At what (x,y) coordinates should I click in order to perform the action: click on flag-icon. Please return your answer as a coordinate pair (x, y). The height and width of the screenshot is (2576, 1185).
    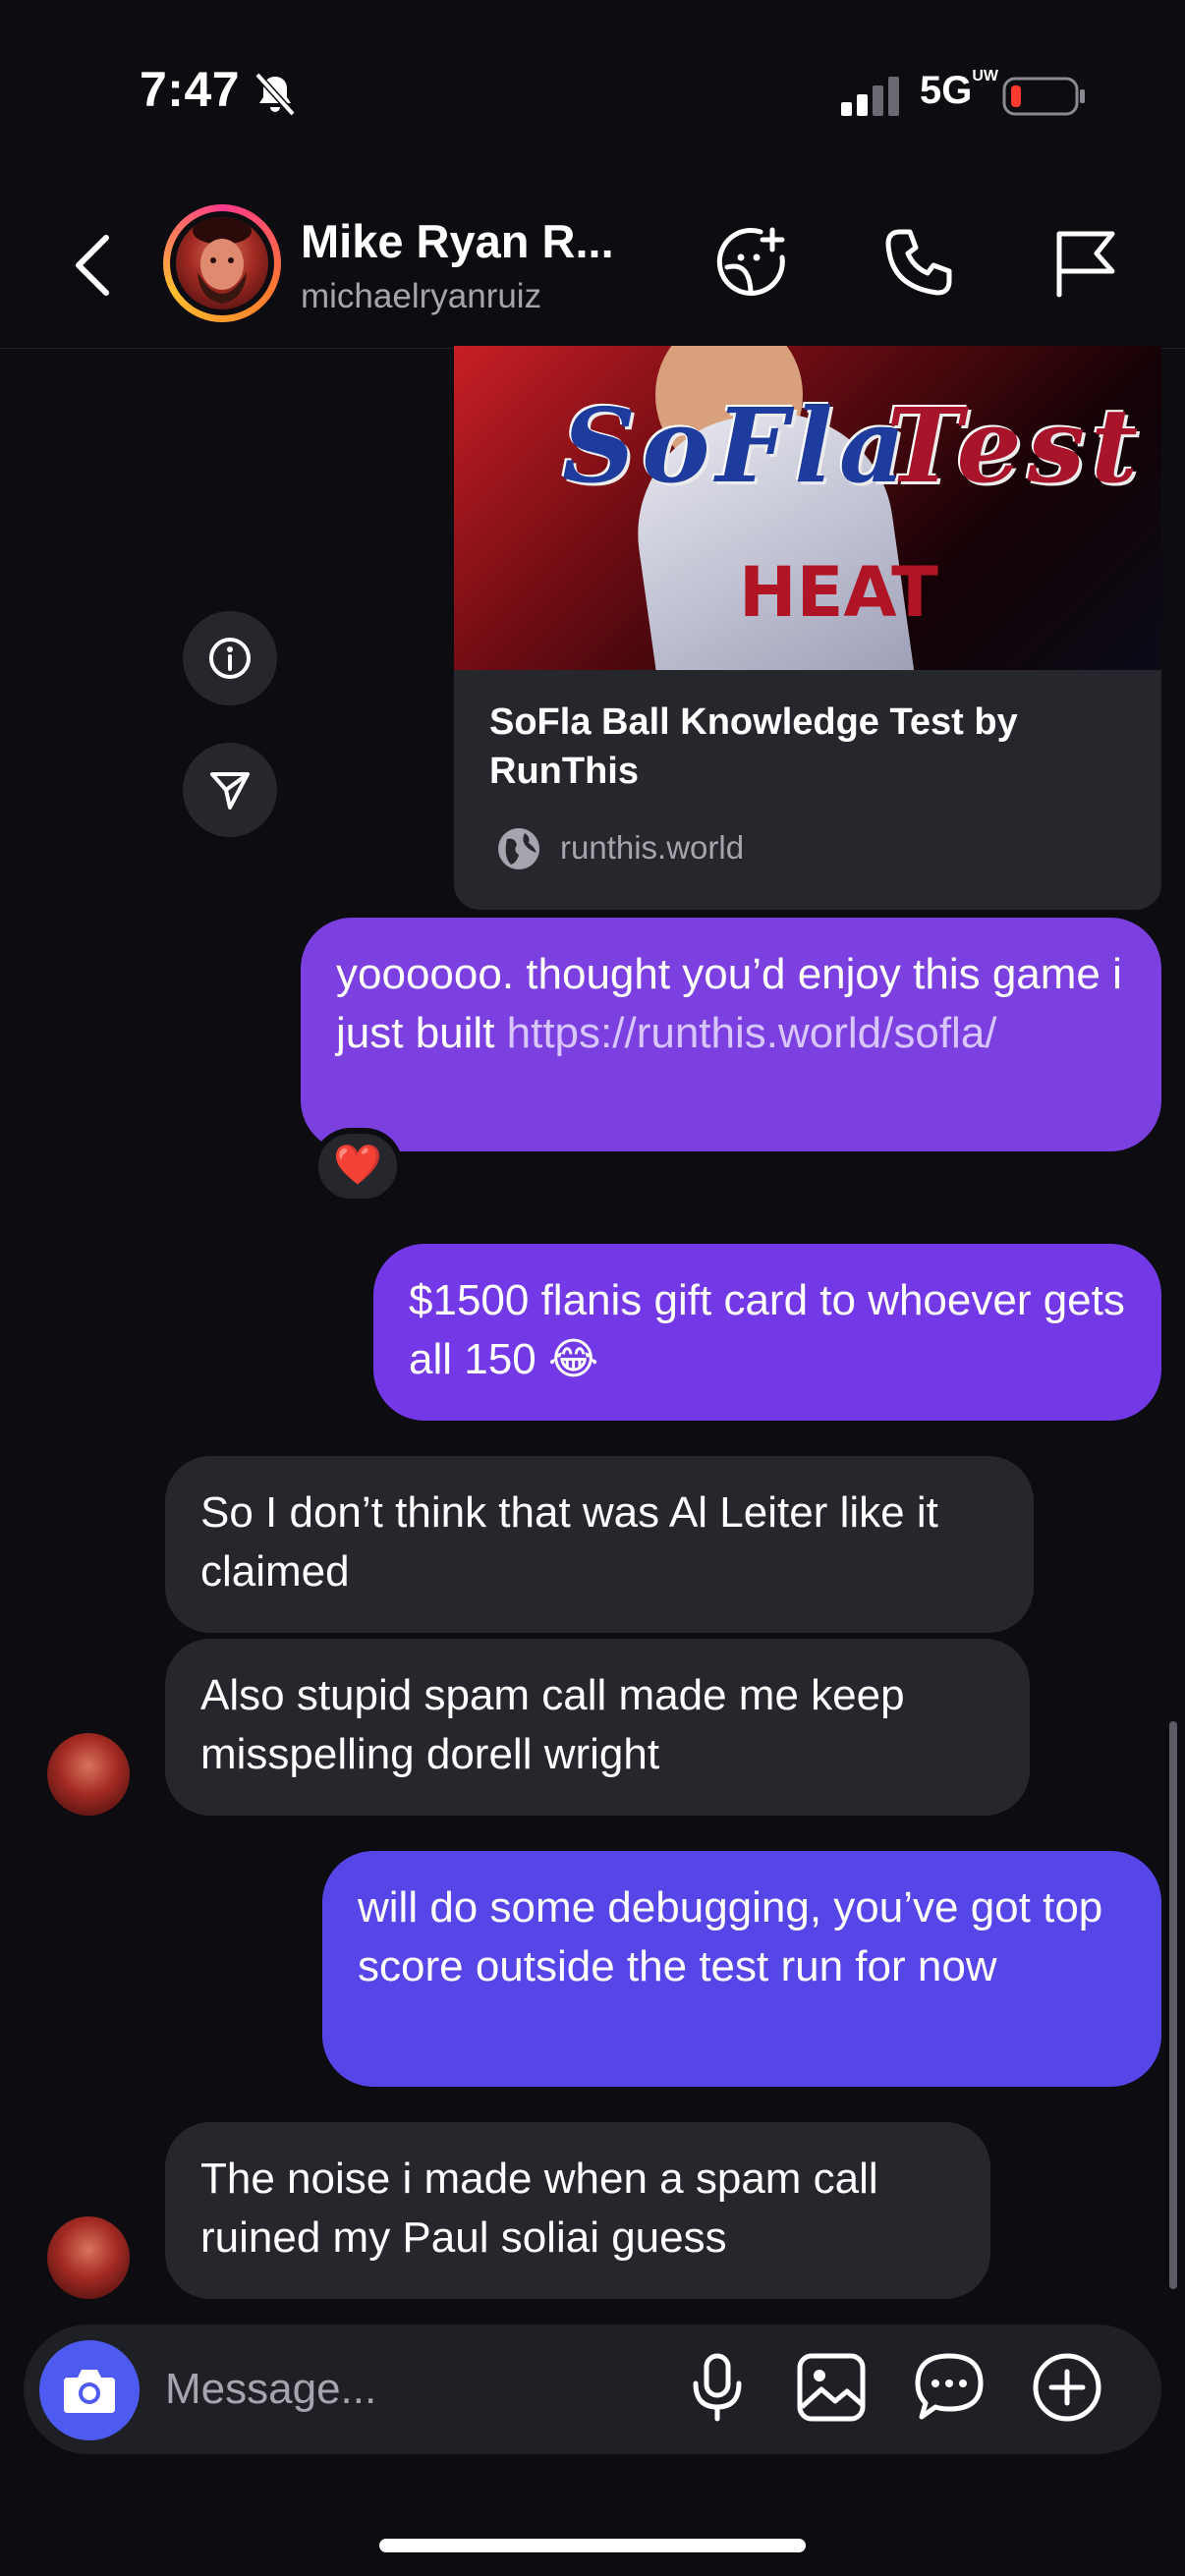
    Looking at the image, I should click on (1085, 262).